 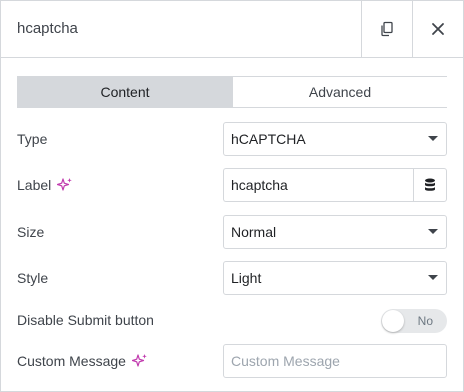 What do you see at coordinates (318, 185) in the screenshot?
I see `label-input` at bounding box center [318, 185].